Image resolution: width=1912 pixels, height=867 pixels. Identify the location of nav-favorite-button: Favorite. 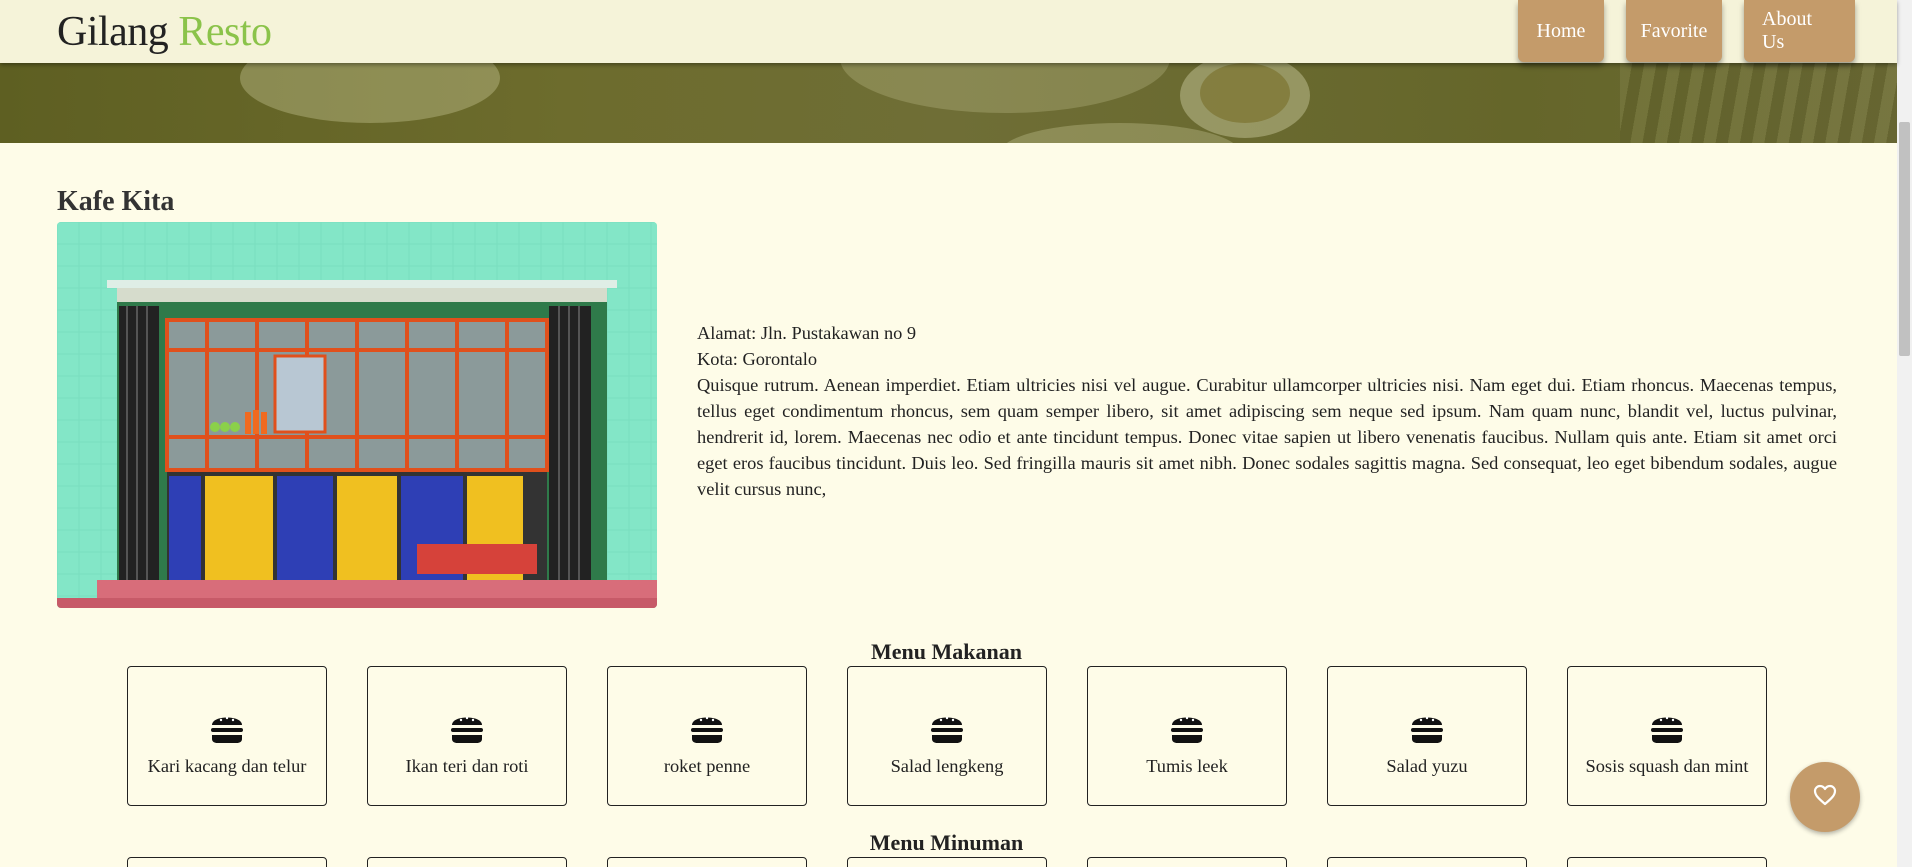
(1674, 31).